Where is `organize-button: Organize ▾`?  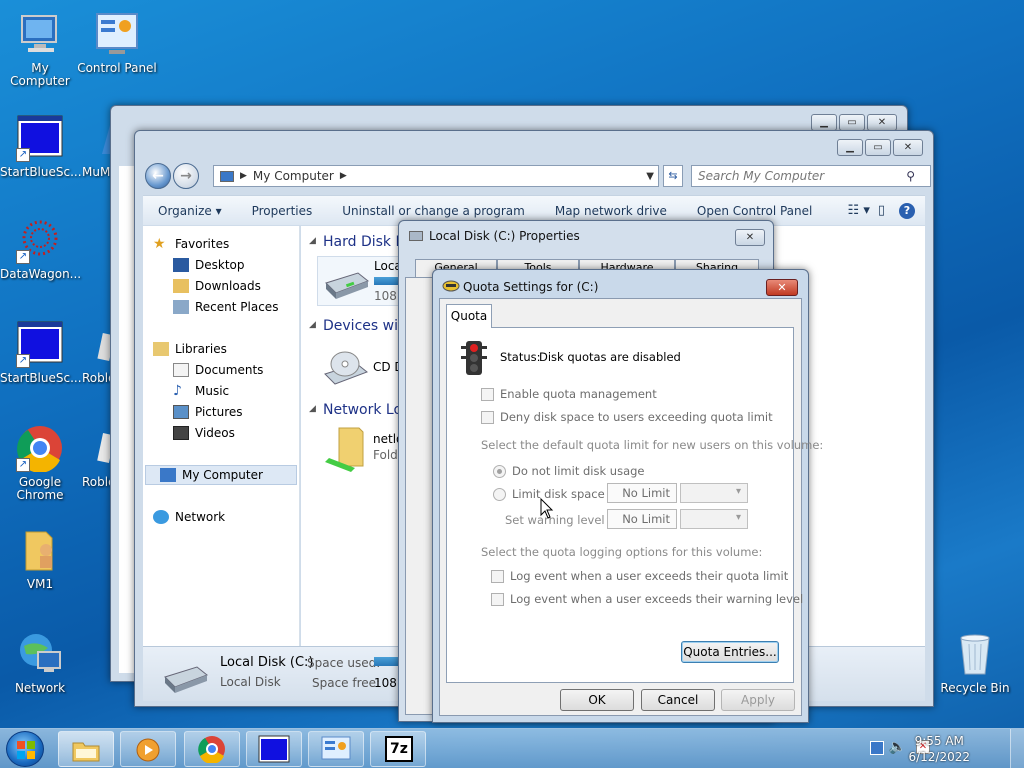 organize-button: Organize ▾ is located at coordinates (190, 211).